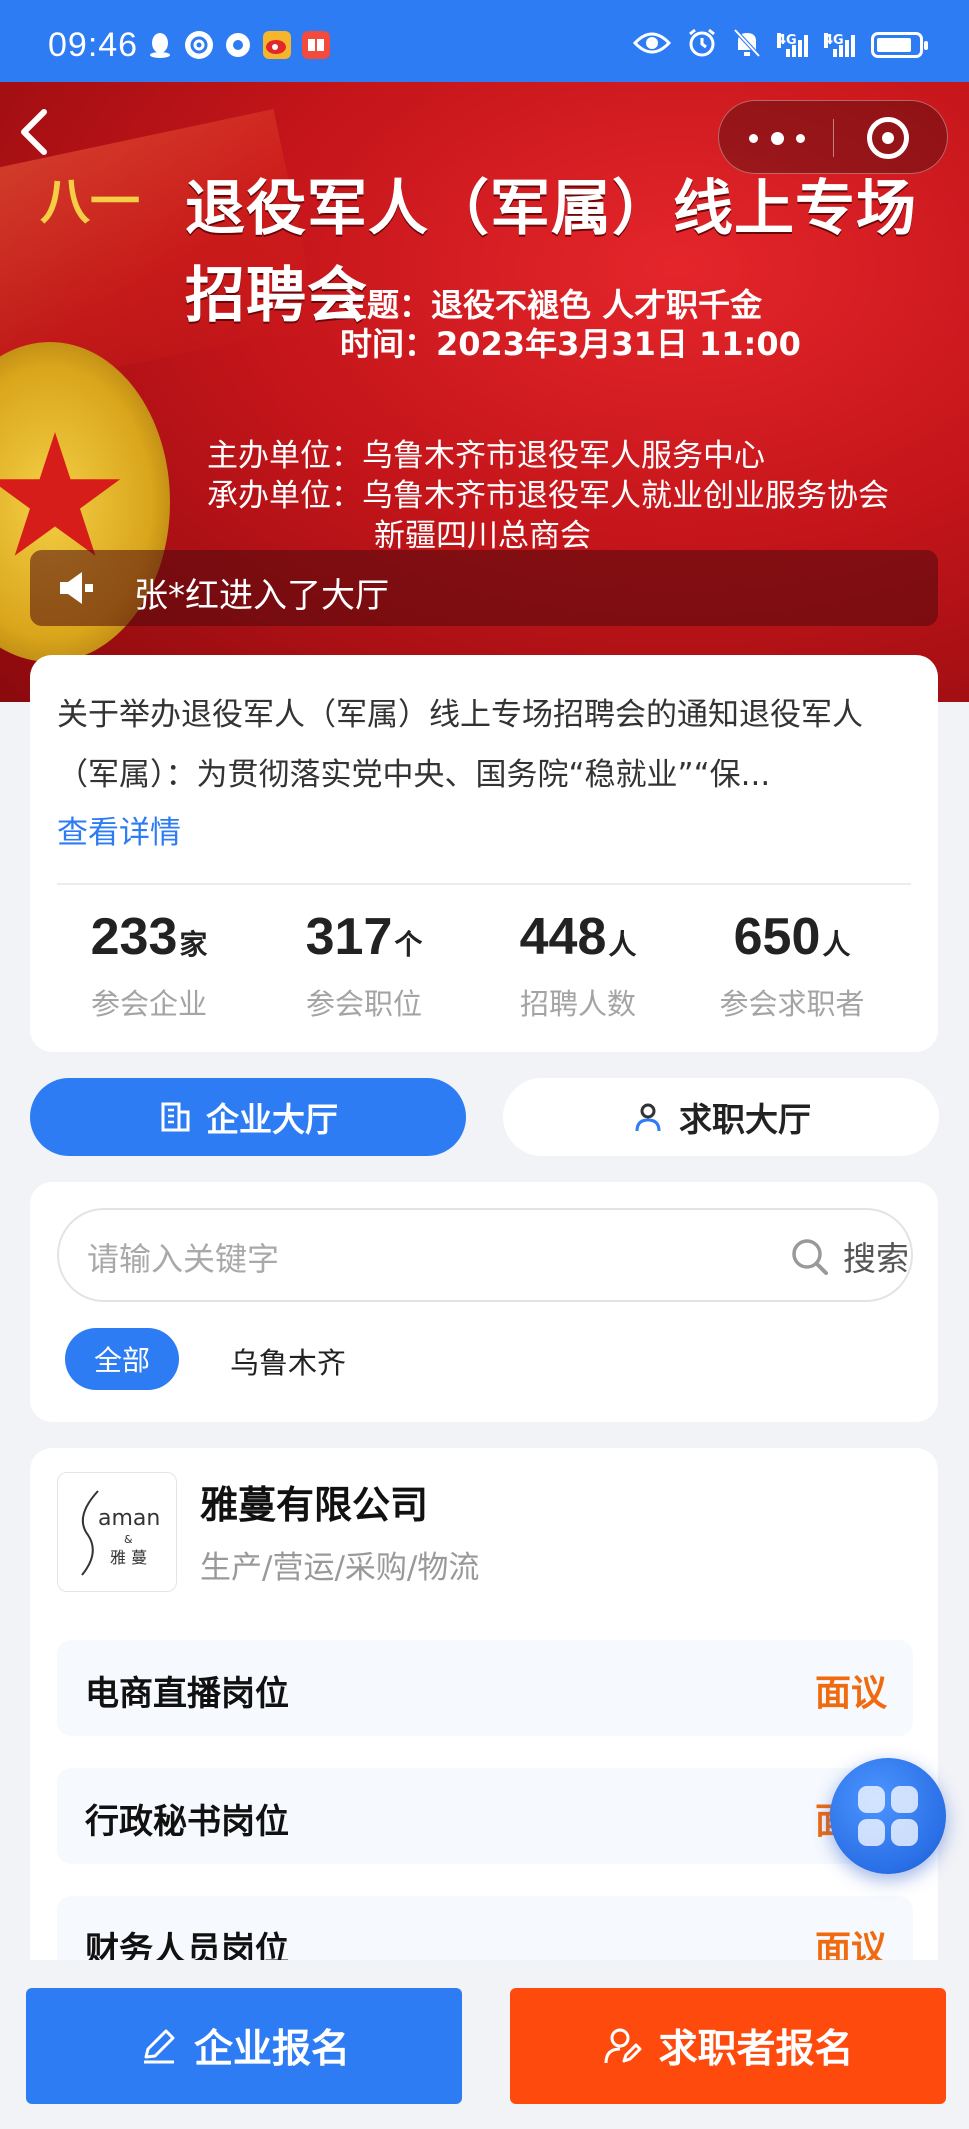 Image resolution: width=969 pixels, height=2129 pixels. I want to click on svg-text: aman, so click(129, 1518).